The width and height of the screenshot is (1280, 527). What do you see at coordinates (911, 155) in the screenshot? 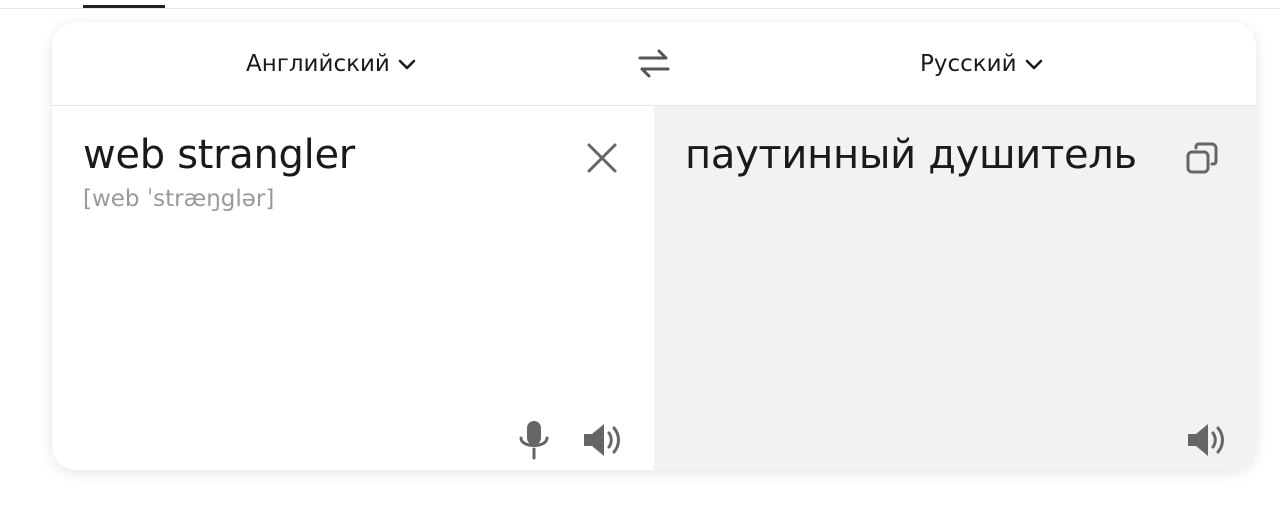
I see `translation-text: паутинный душитель` at bounding box center [911, 155].